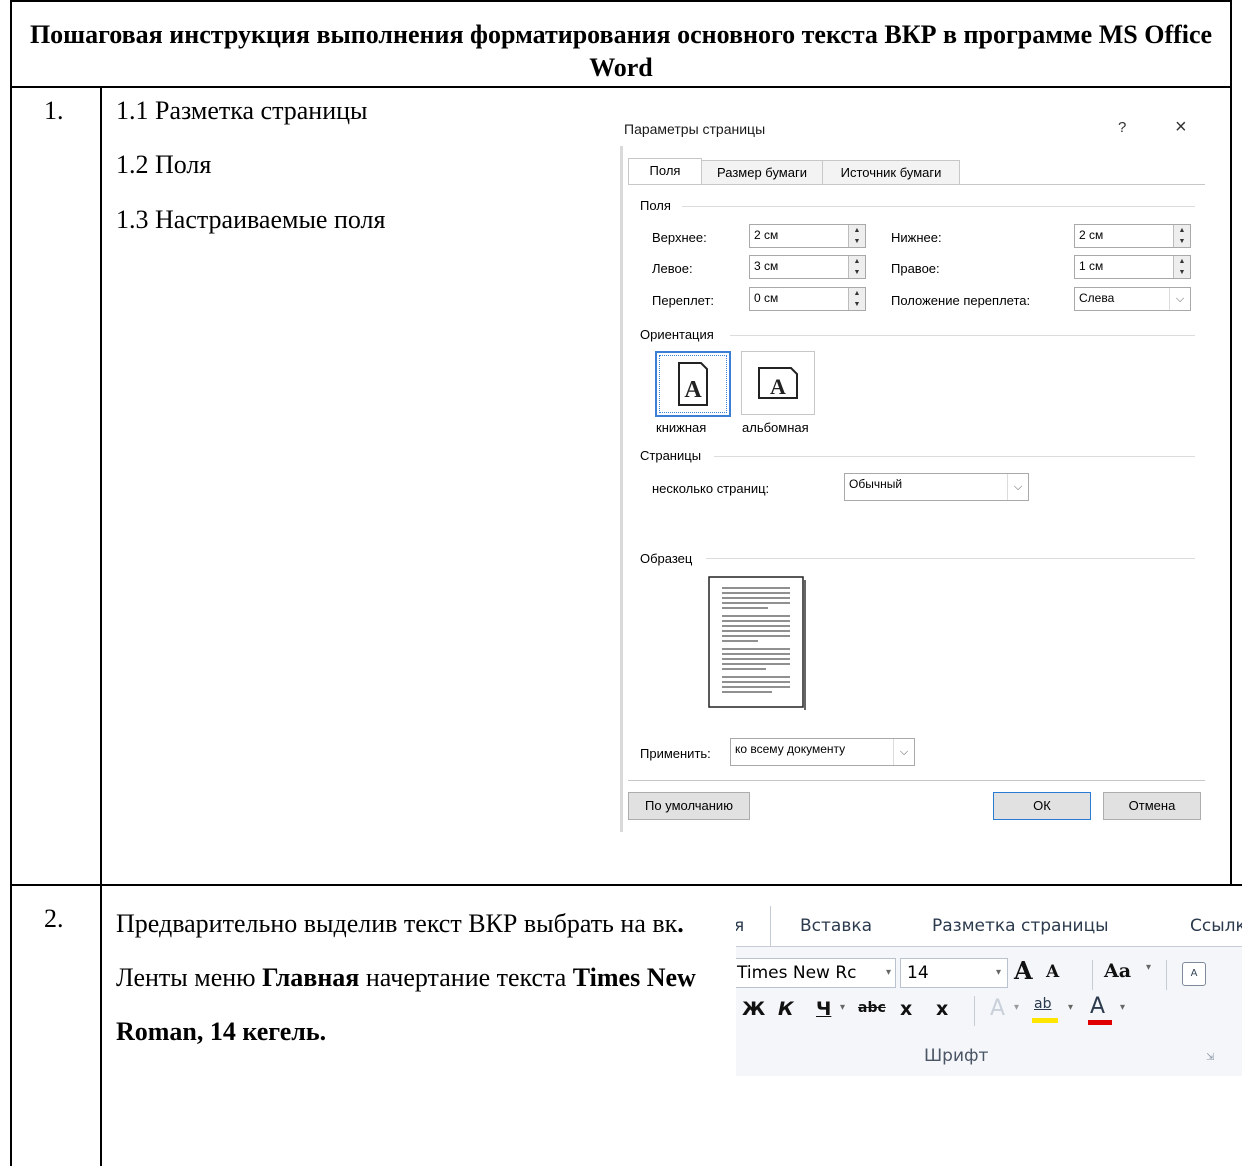 This screenshot has width=1242, height=1166. What do you see at coordinates (954, 973) in the screenshot?
I see `font-size-box: 14 ▾` at bounding box center [954, 973].